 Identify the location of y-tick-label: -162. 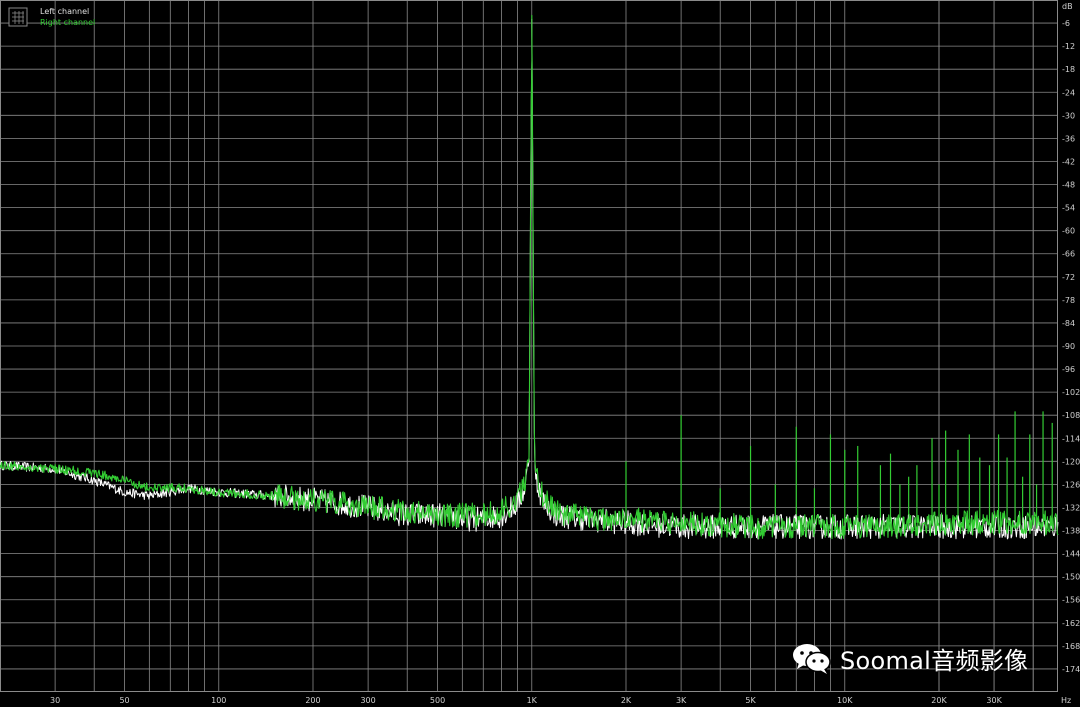
(1071, 623).